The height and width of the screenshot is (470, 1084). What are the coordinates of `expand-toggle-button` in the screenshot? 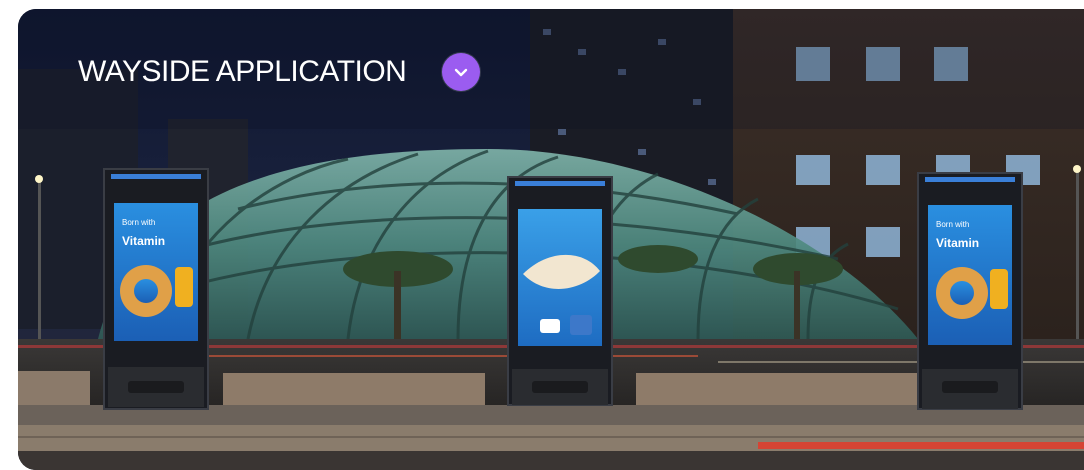 It's located at (461, 72).